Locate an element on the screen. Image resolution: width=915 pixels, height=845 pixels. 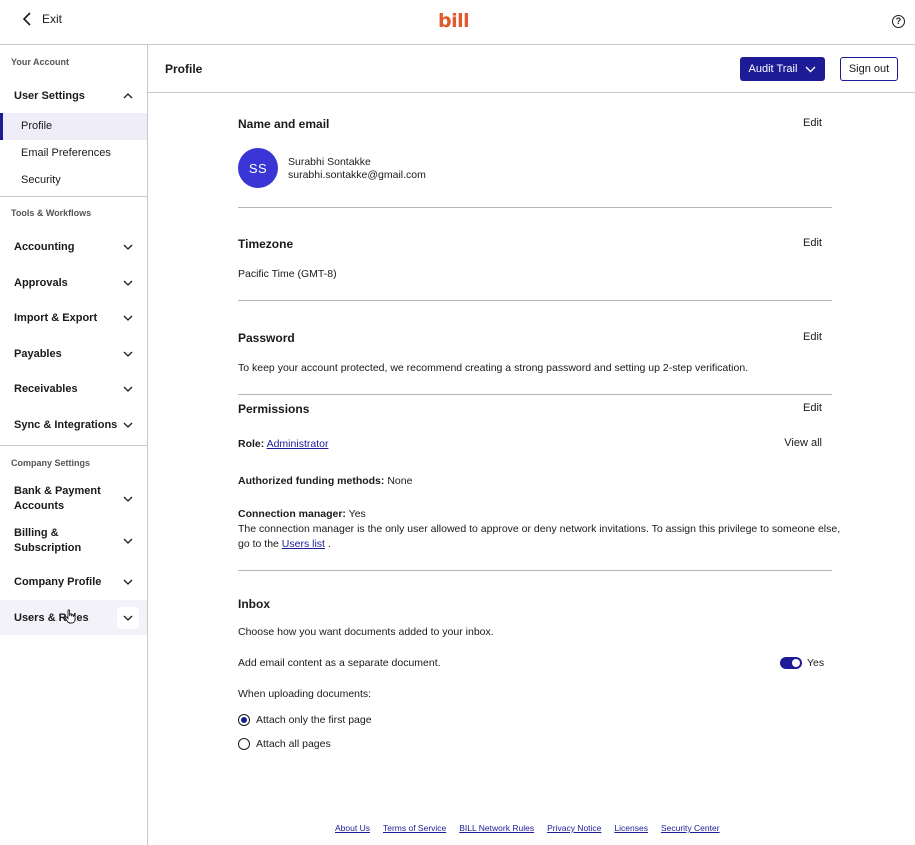
avatar: SS is located at coordinates (258, 168).